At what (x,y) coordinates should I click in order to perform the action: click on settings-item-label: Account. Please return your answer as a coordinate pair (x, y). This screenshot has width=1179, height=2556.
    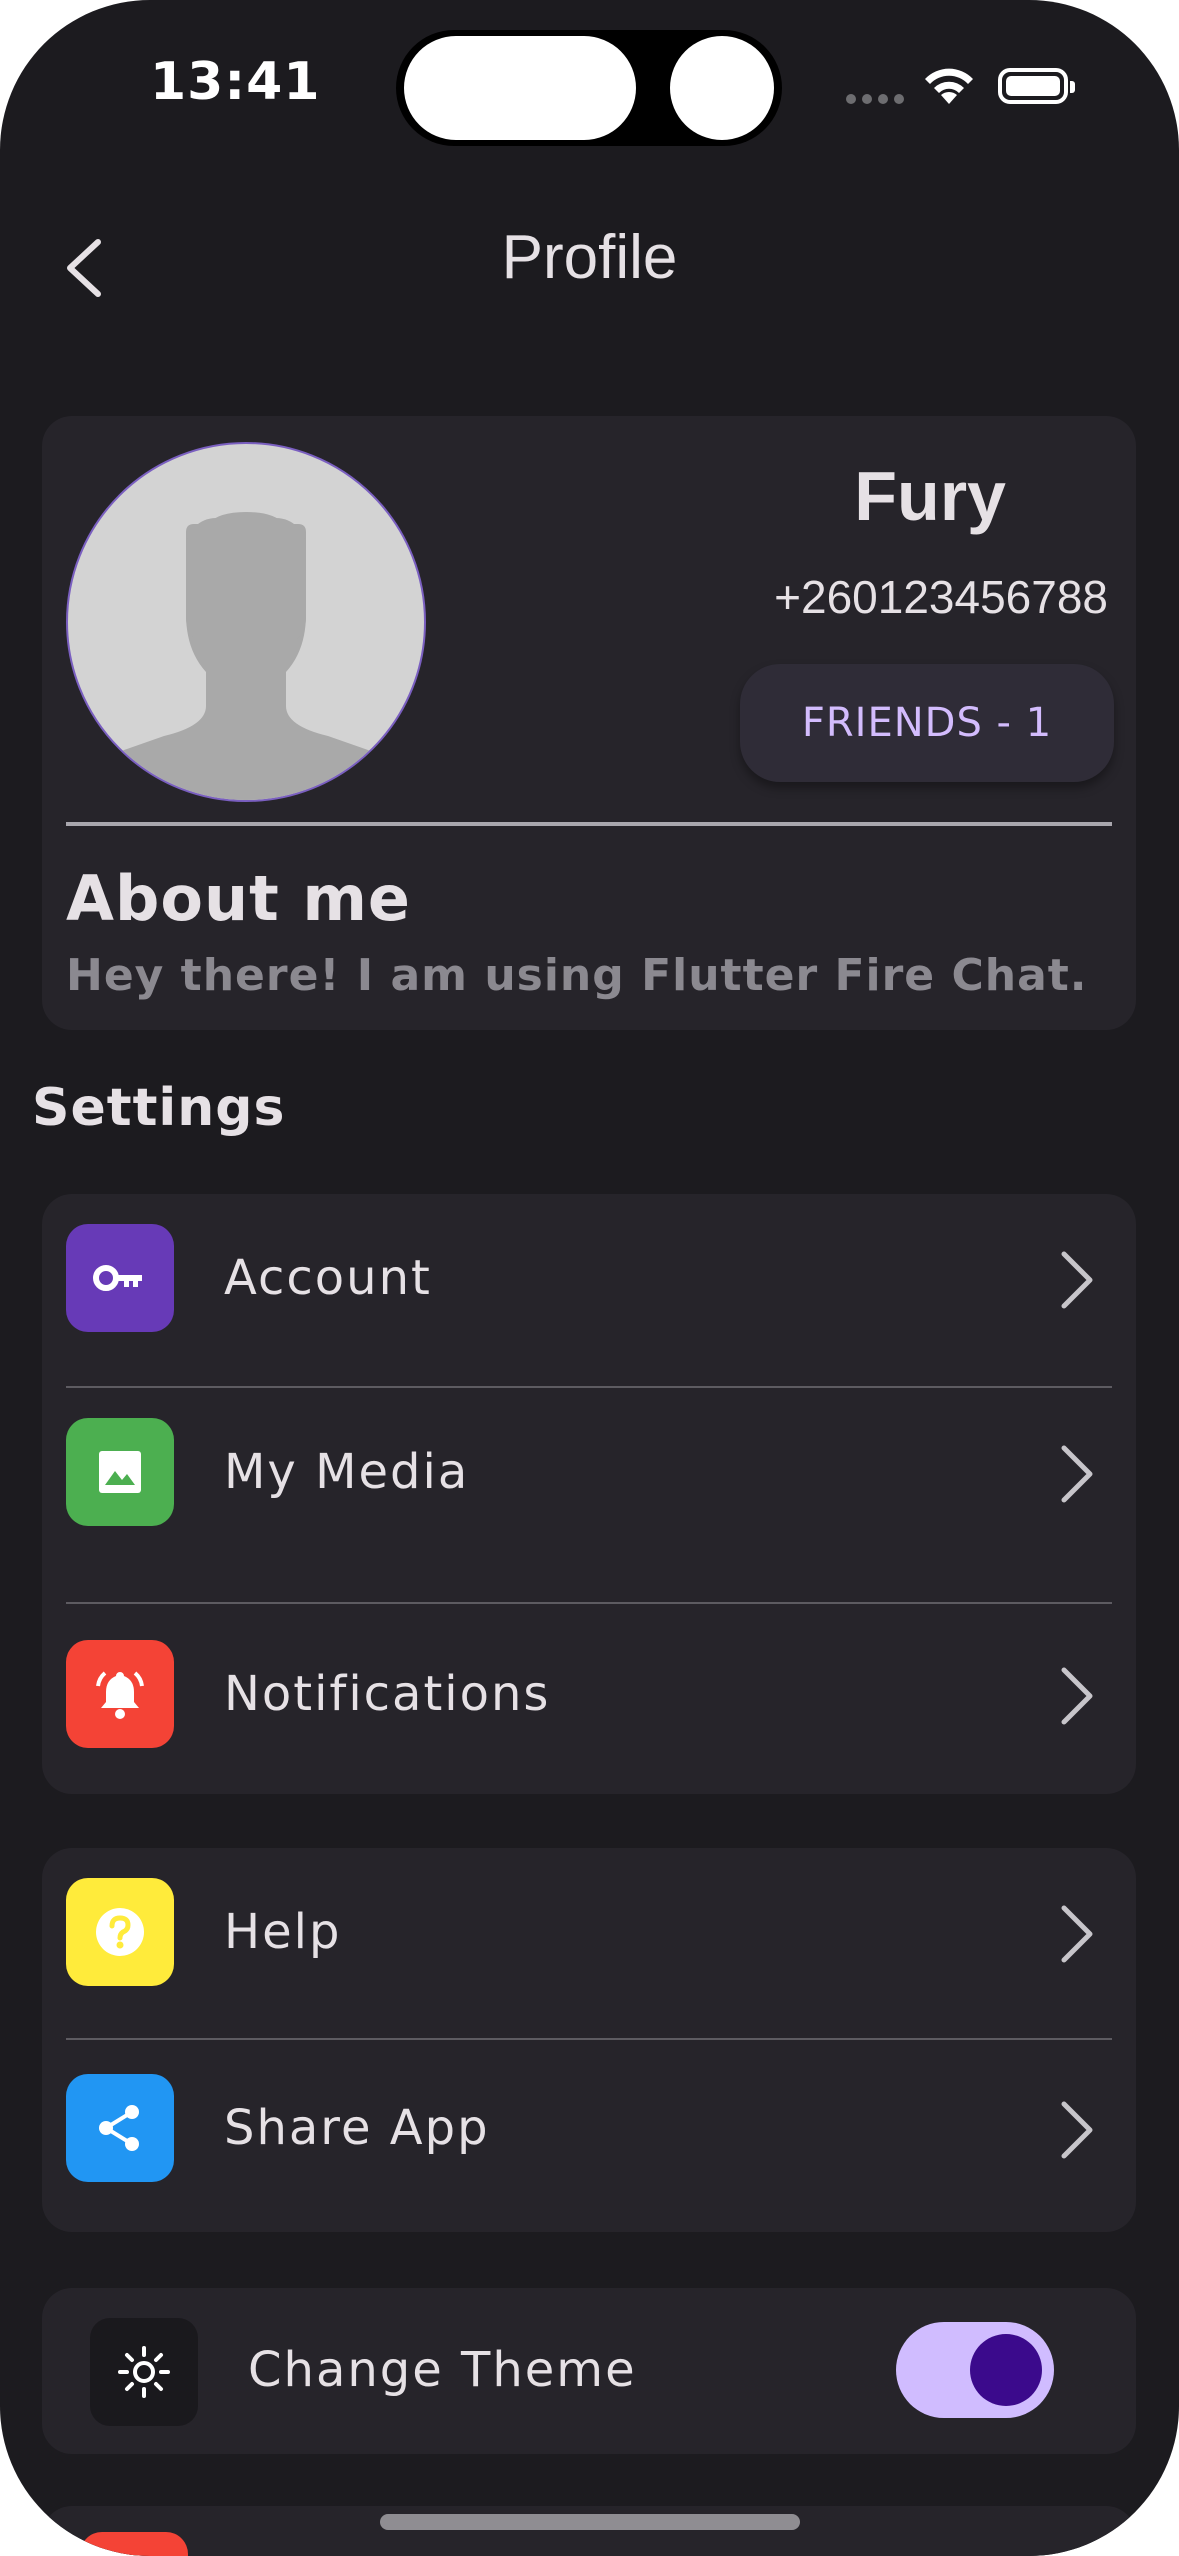
    Looking at the image, I should click on (328, 1278).